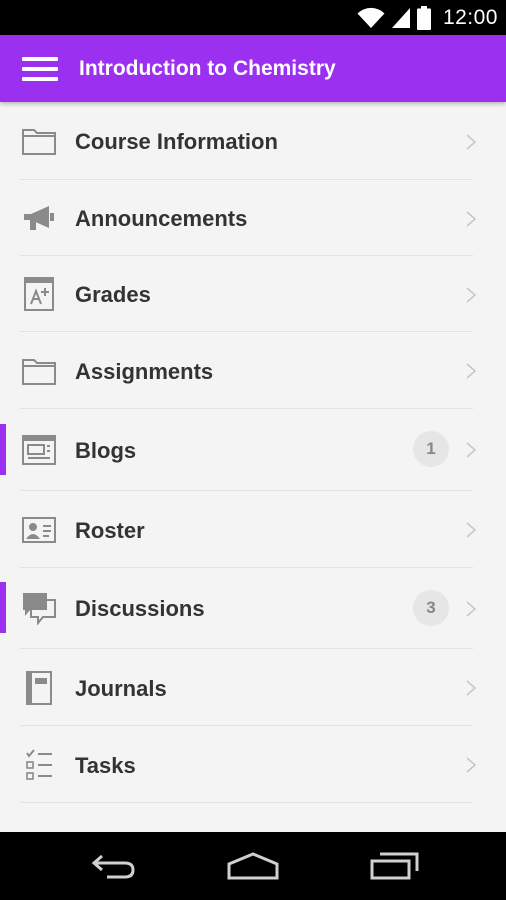 The width and height of the screenshot is (506, 900). Describe the element at coordinates (113, 294) in the screenshot. I see `menu-item-label: Grades` at that location.